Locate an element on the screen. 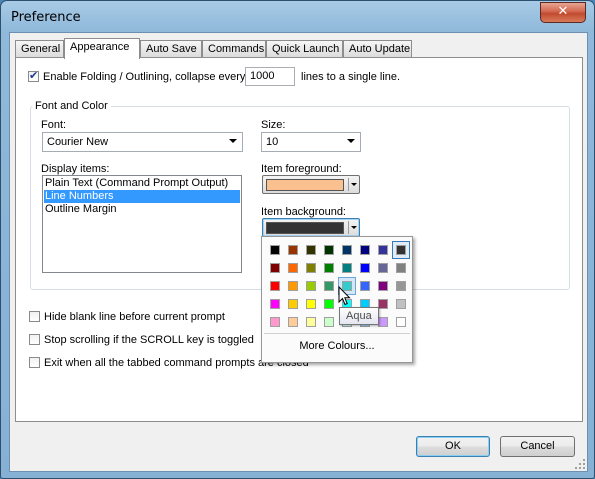  tab-auto-update: Auto Update is located at coordinates (377, 48).